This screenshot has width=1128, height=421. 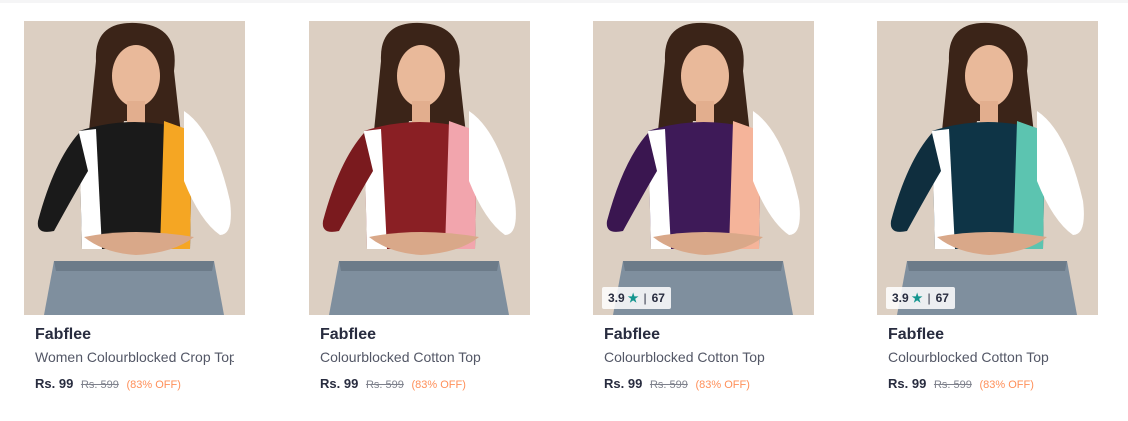 What do you see at coordinates (134, 357) in the screenshot?
I see `product-title: Women Colourblocked Crop Top` at bounding box center [134, 357].